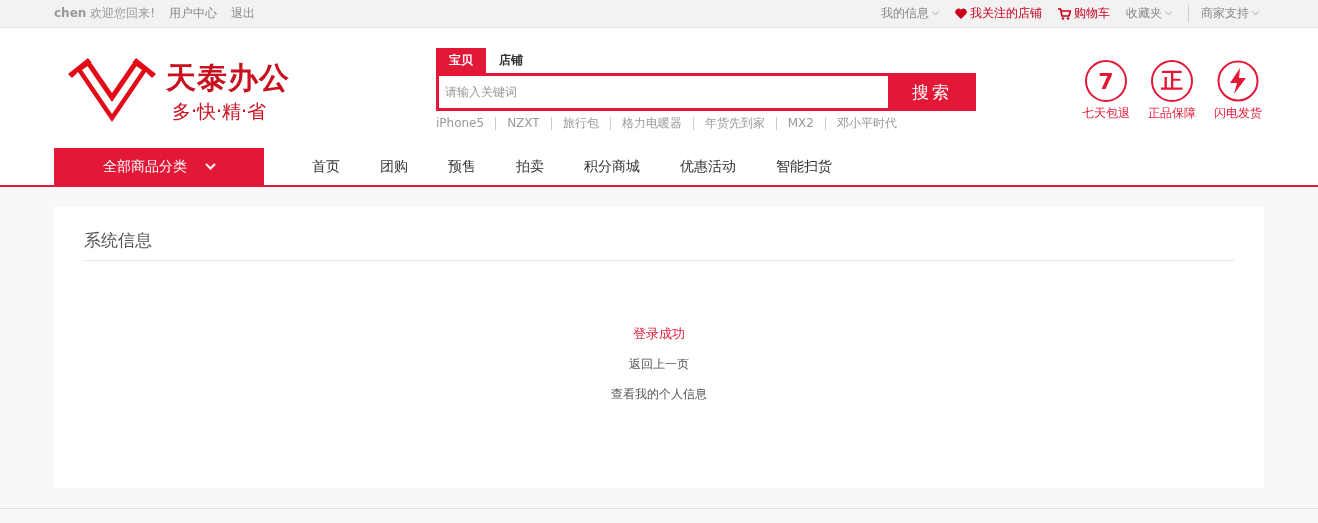  I want to click on search-field: 请输入关键词, so click(662, 92).